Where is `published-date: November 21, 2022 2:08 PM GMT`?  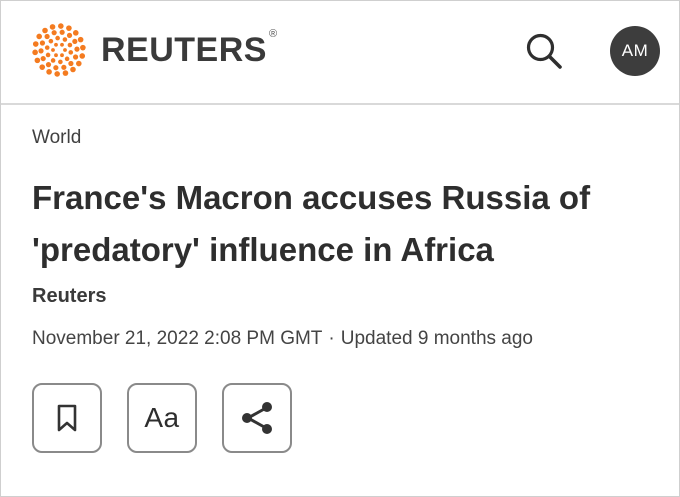 published-date: November 21, 2022 2:08 PM GMT is located at coordinates (177, 338).